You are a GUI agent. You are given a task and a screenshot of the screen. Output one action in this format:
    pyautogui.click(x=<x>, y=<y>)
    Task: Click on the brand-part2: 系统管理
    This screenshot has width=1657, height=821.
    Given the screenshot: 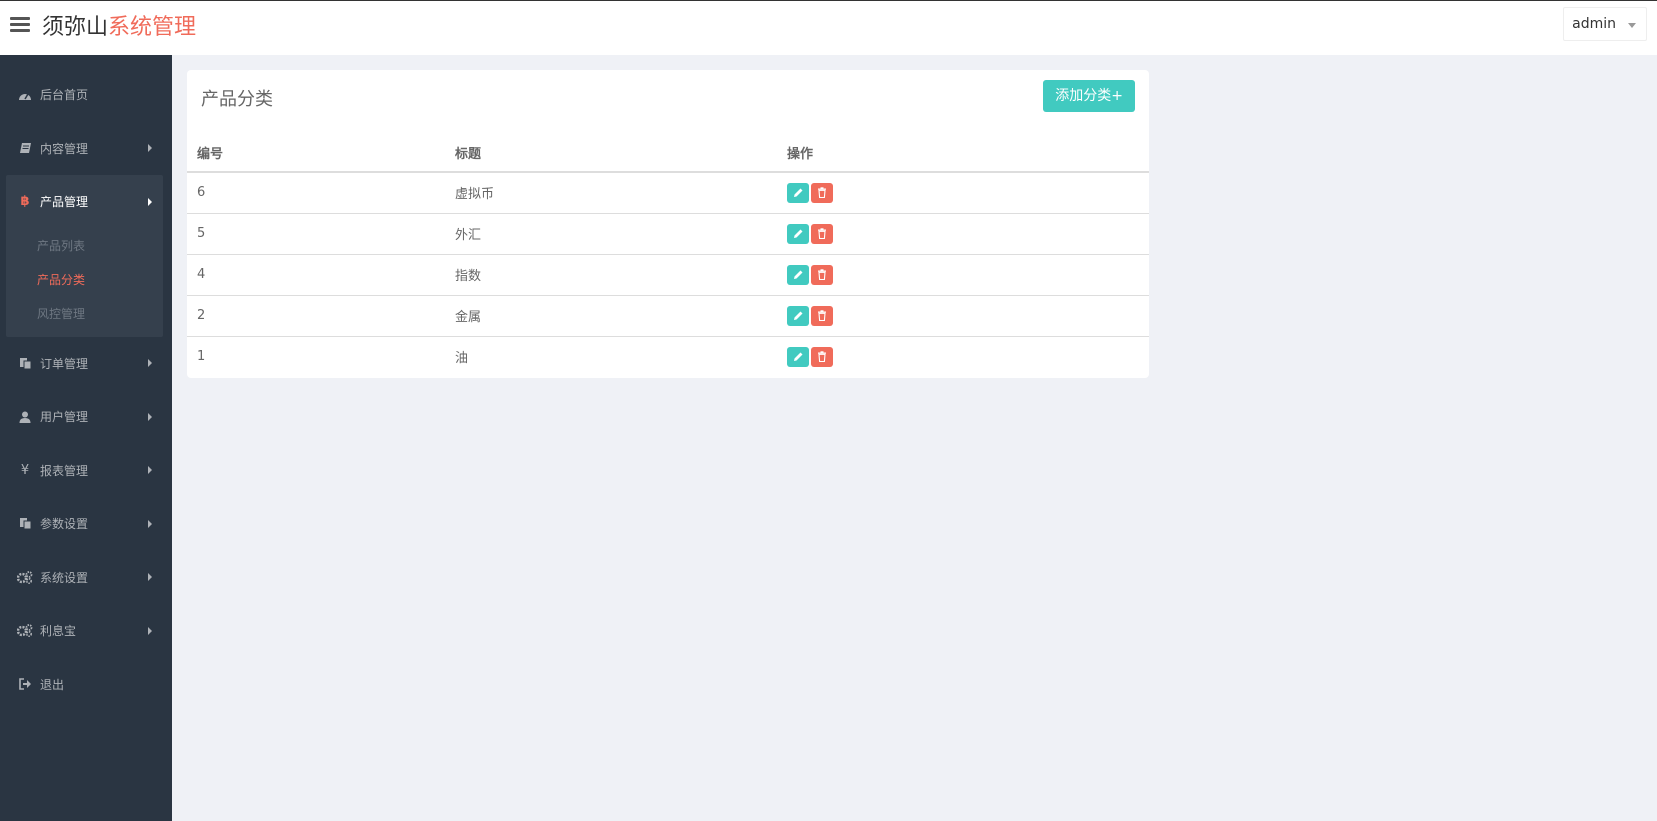 What is the action you would take?
    pyautogui.click(x=152, y=27)
    